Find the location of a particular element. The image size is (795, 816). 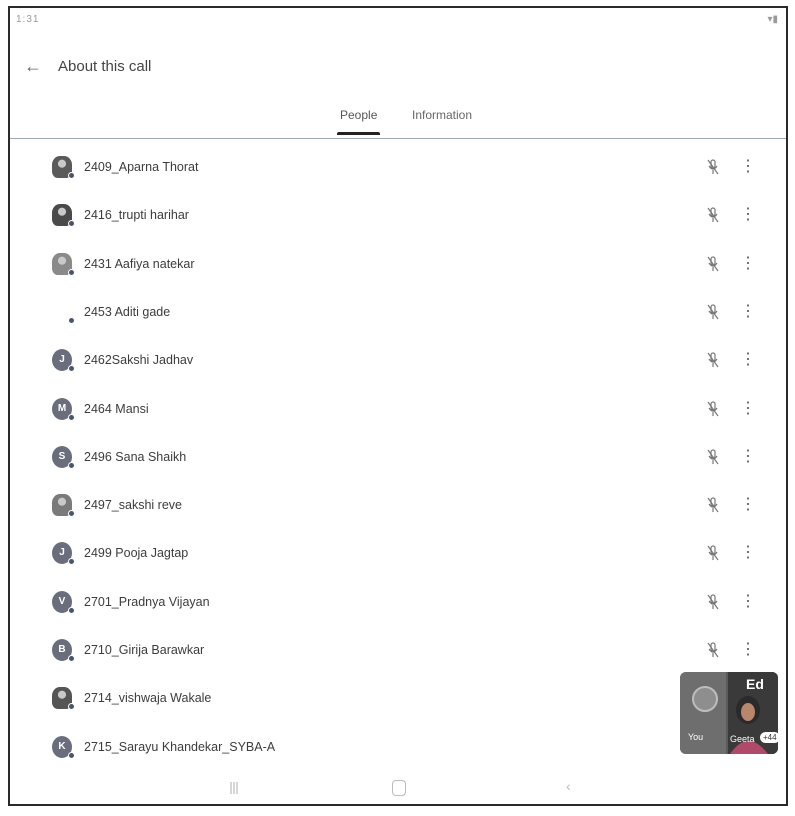

participant-name: 2416_trupti harihar is located at coordinates (136, 215).